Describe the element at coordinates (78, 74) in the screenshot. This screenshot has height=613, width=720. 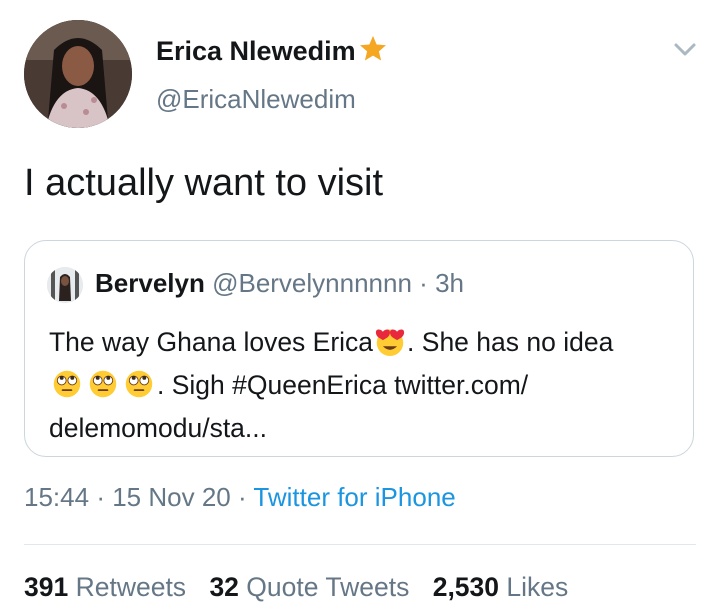
I see `author-avatar` at that location.